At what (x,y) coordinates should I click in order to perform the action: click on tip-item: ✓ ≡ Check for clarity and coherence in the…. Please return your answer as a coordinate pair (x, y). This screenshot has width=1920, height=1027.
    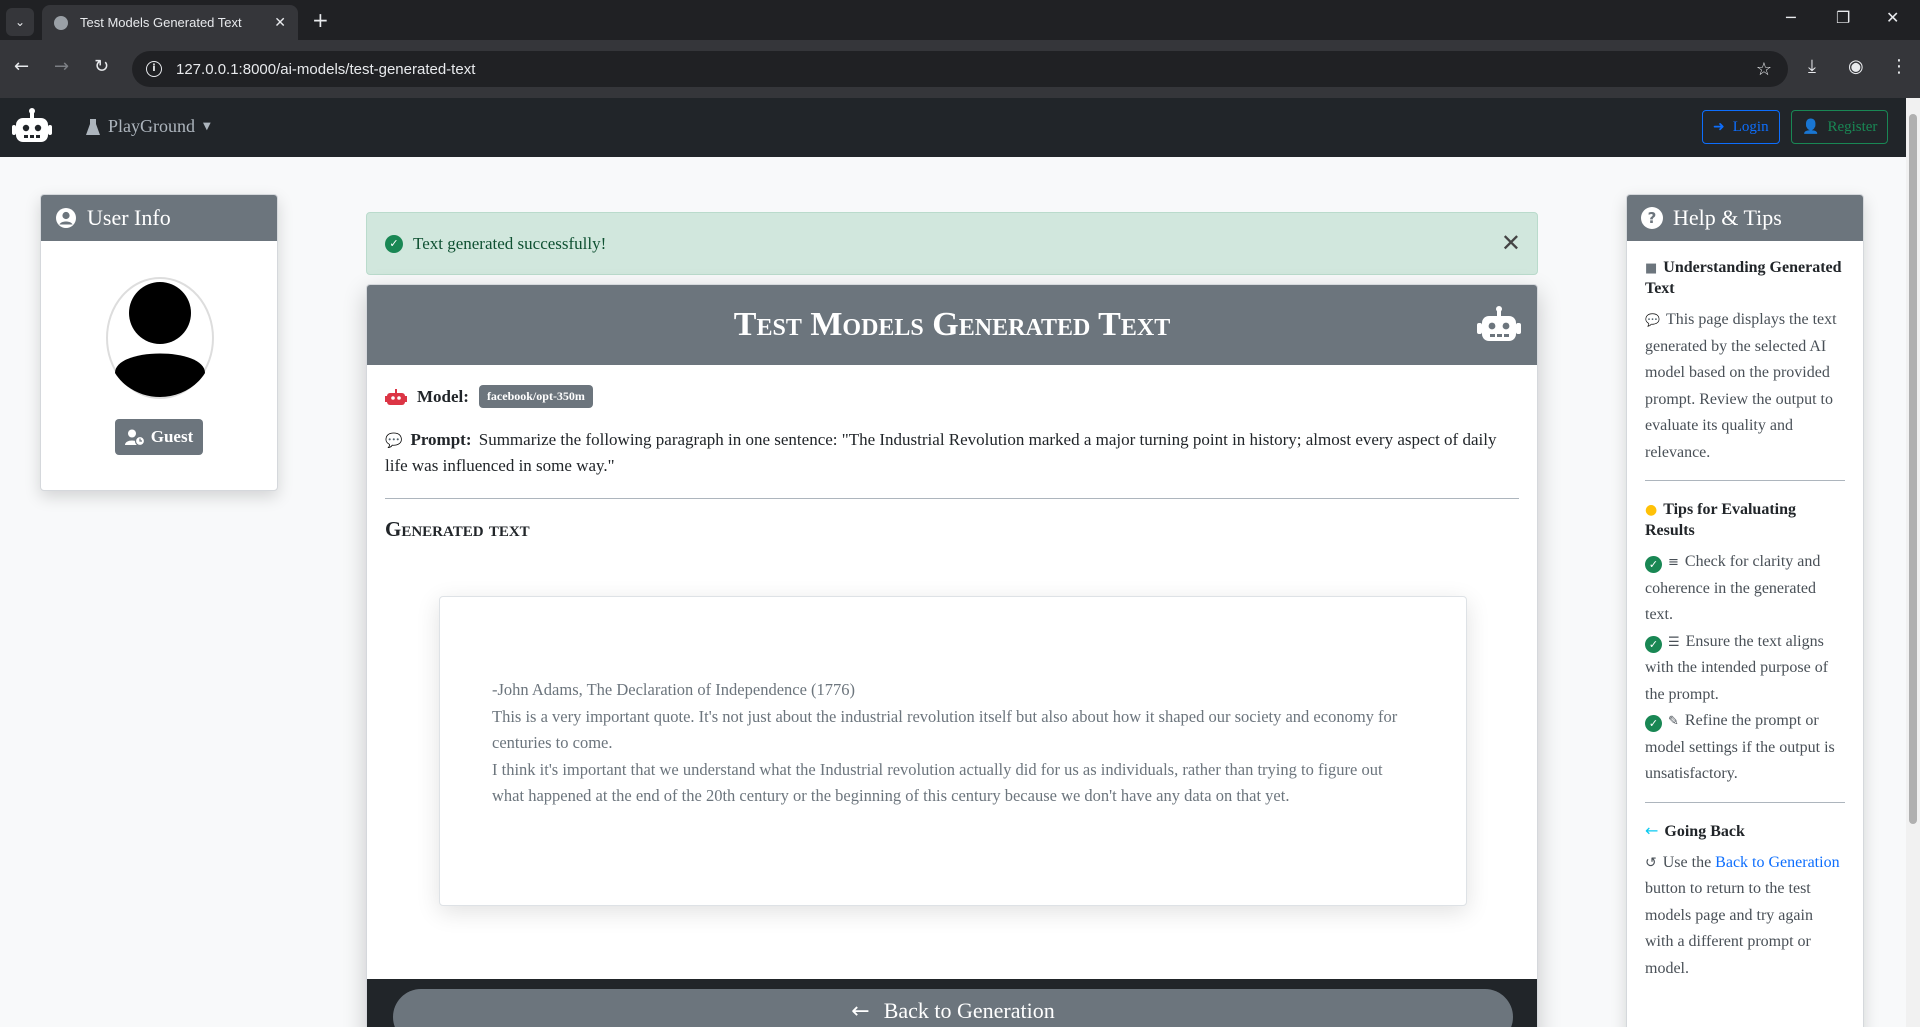
    Looking at the image, I should click on (1745, 589).